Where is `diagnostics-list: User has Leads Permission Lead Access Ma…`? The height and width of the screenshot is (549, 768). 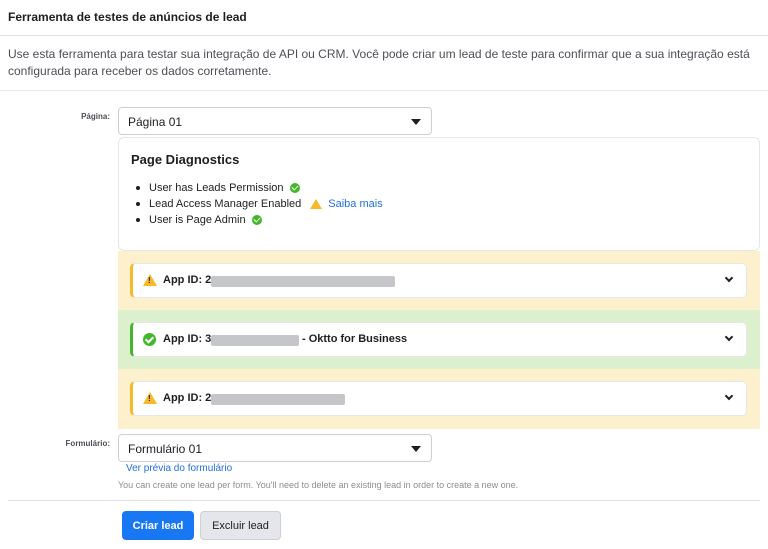
diagnostics-list: User has Leads Permission Lead Access Ma… is located at coordinates (259, 204).